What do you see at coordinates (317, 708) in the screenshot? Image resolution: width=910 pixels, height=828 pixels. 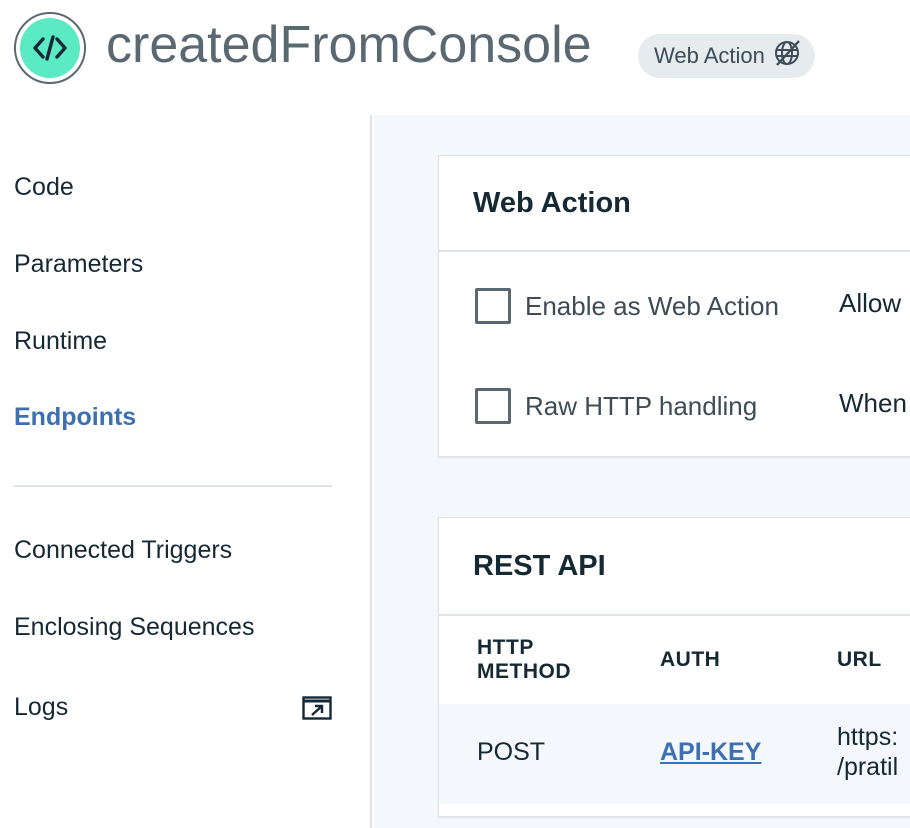 I see `external-link-icon` at bounding box center [317, 708].